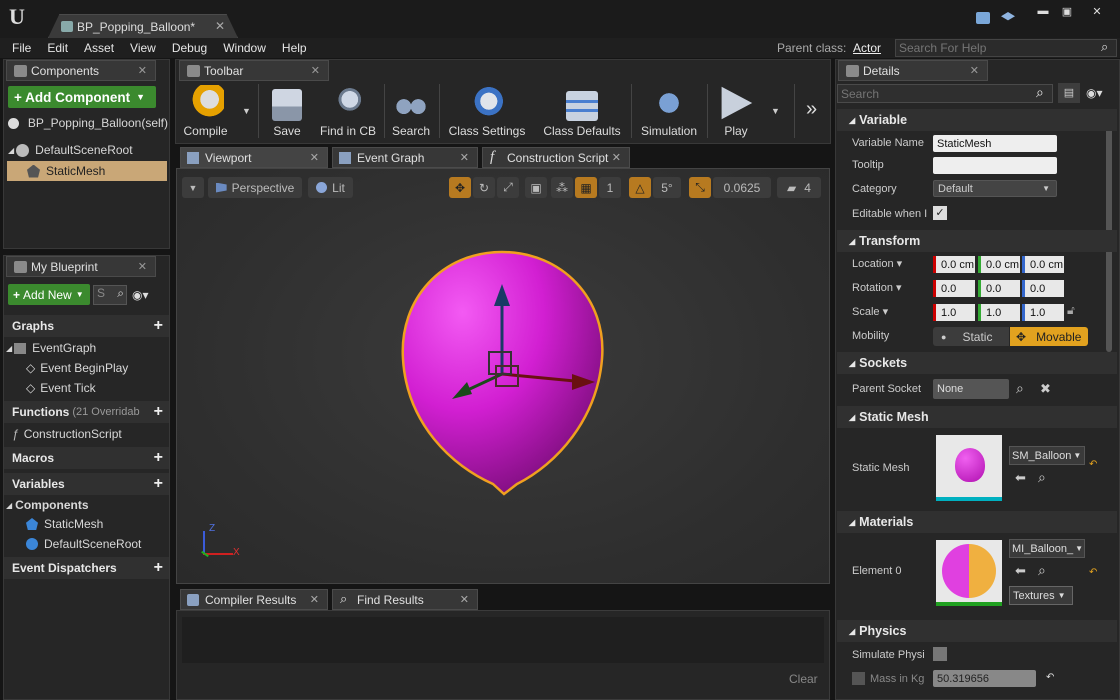  Describe the element at coordinates (189, 48) in the screenshot. I see `menu-debug: Debug` at that location.